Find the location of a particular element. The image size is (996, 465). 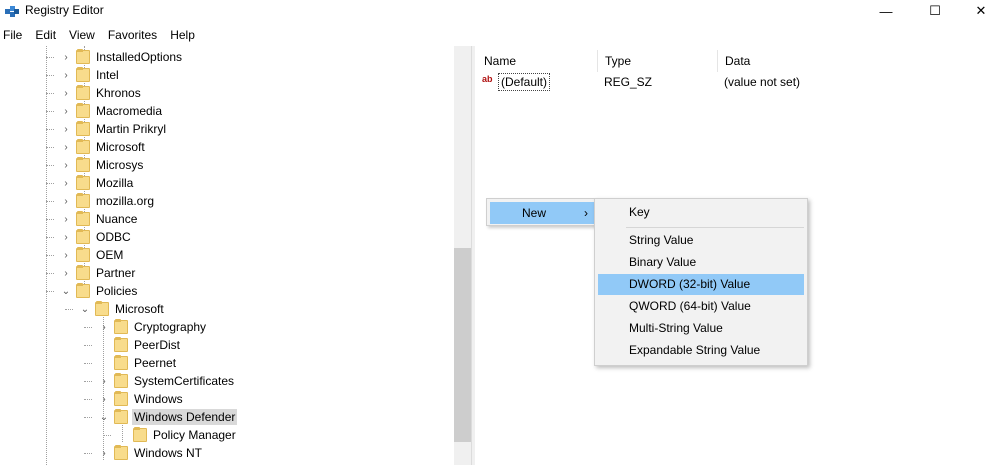

column-header-data: Data is located at coordinates (733, 61).